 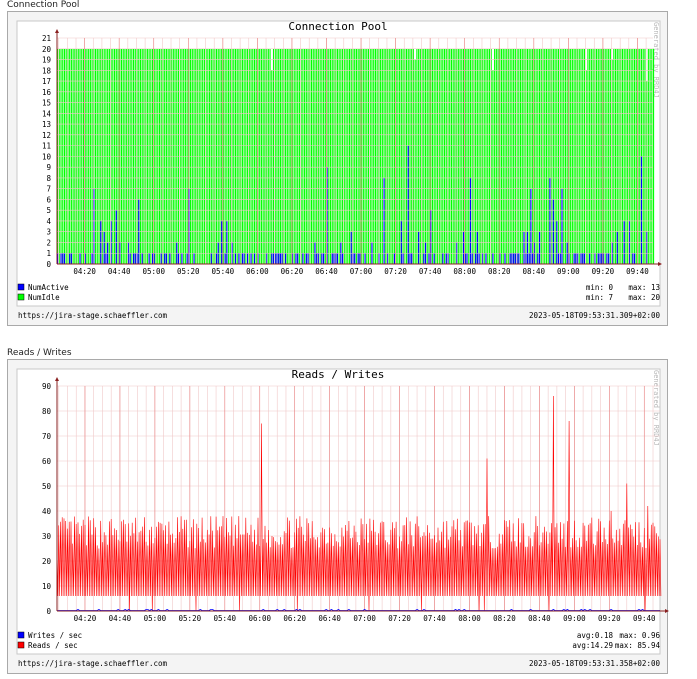 What do you see at coordinates (609, 618) in the screenshot?
I see `x-tick-label: 09:20` at bounding box center [609, 618].